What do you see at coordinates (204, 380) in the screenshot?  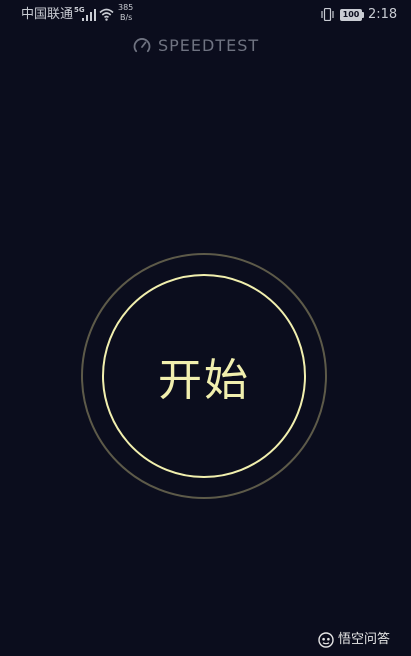 I see `start-label: 开始` at bounding box center [204, 380].